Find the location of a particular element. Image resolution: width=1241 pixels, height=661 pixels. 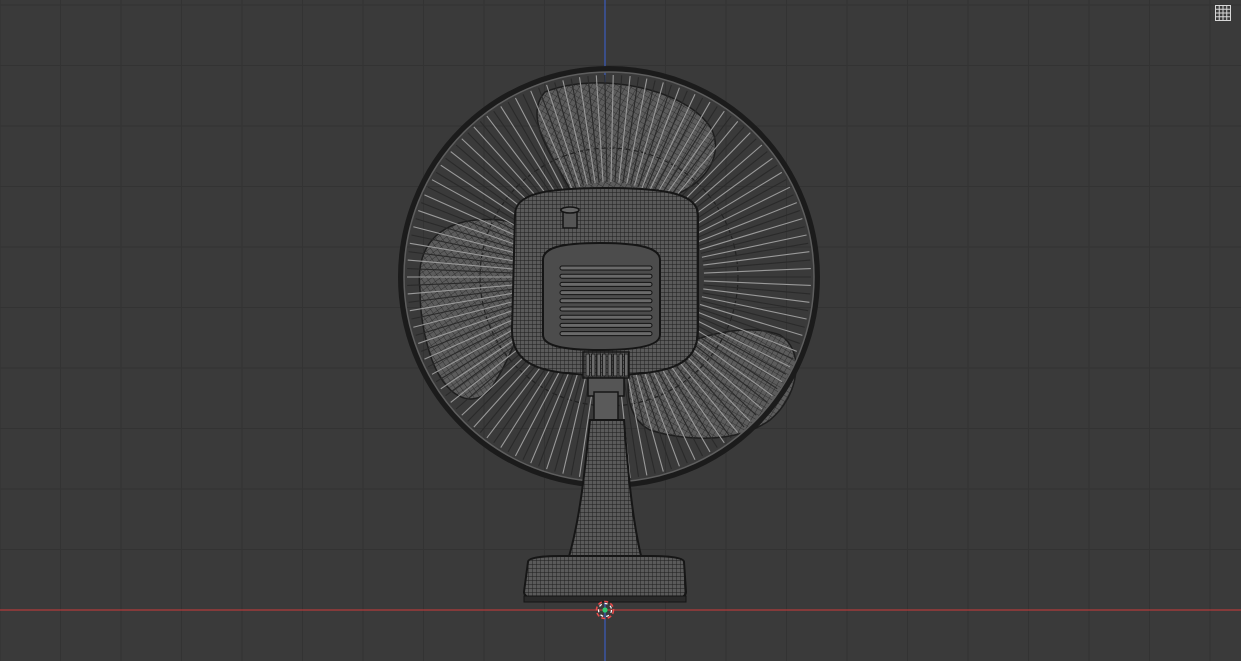

grid-toggle-button is located at coordinates (1223, 13).